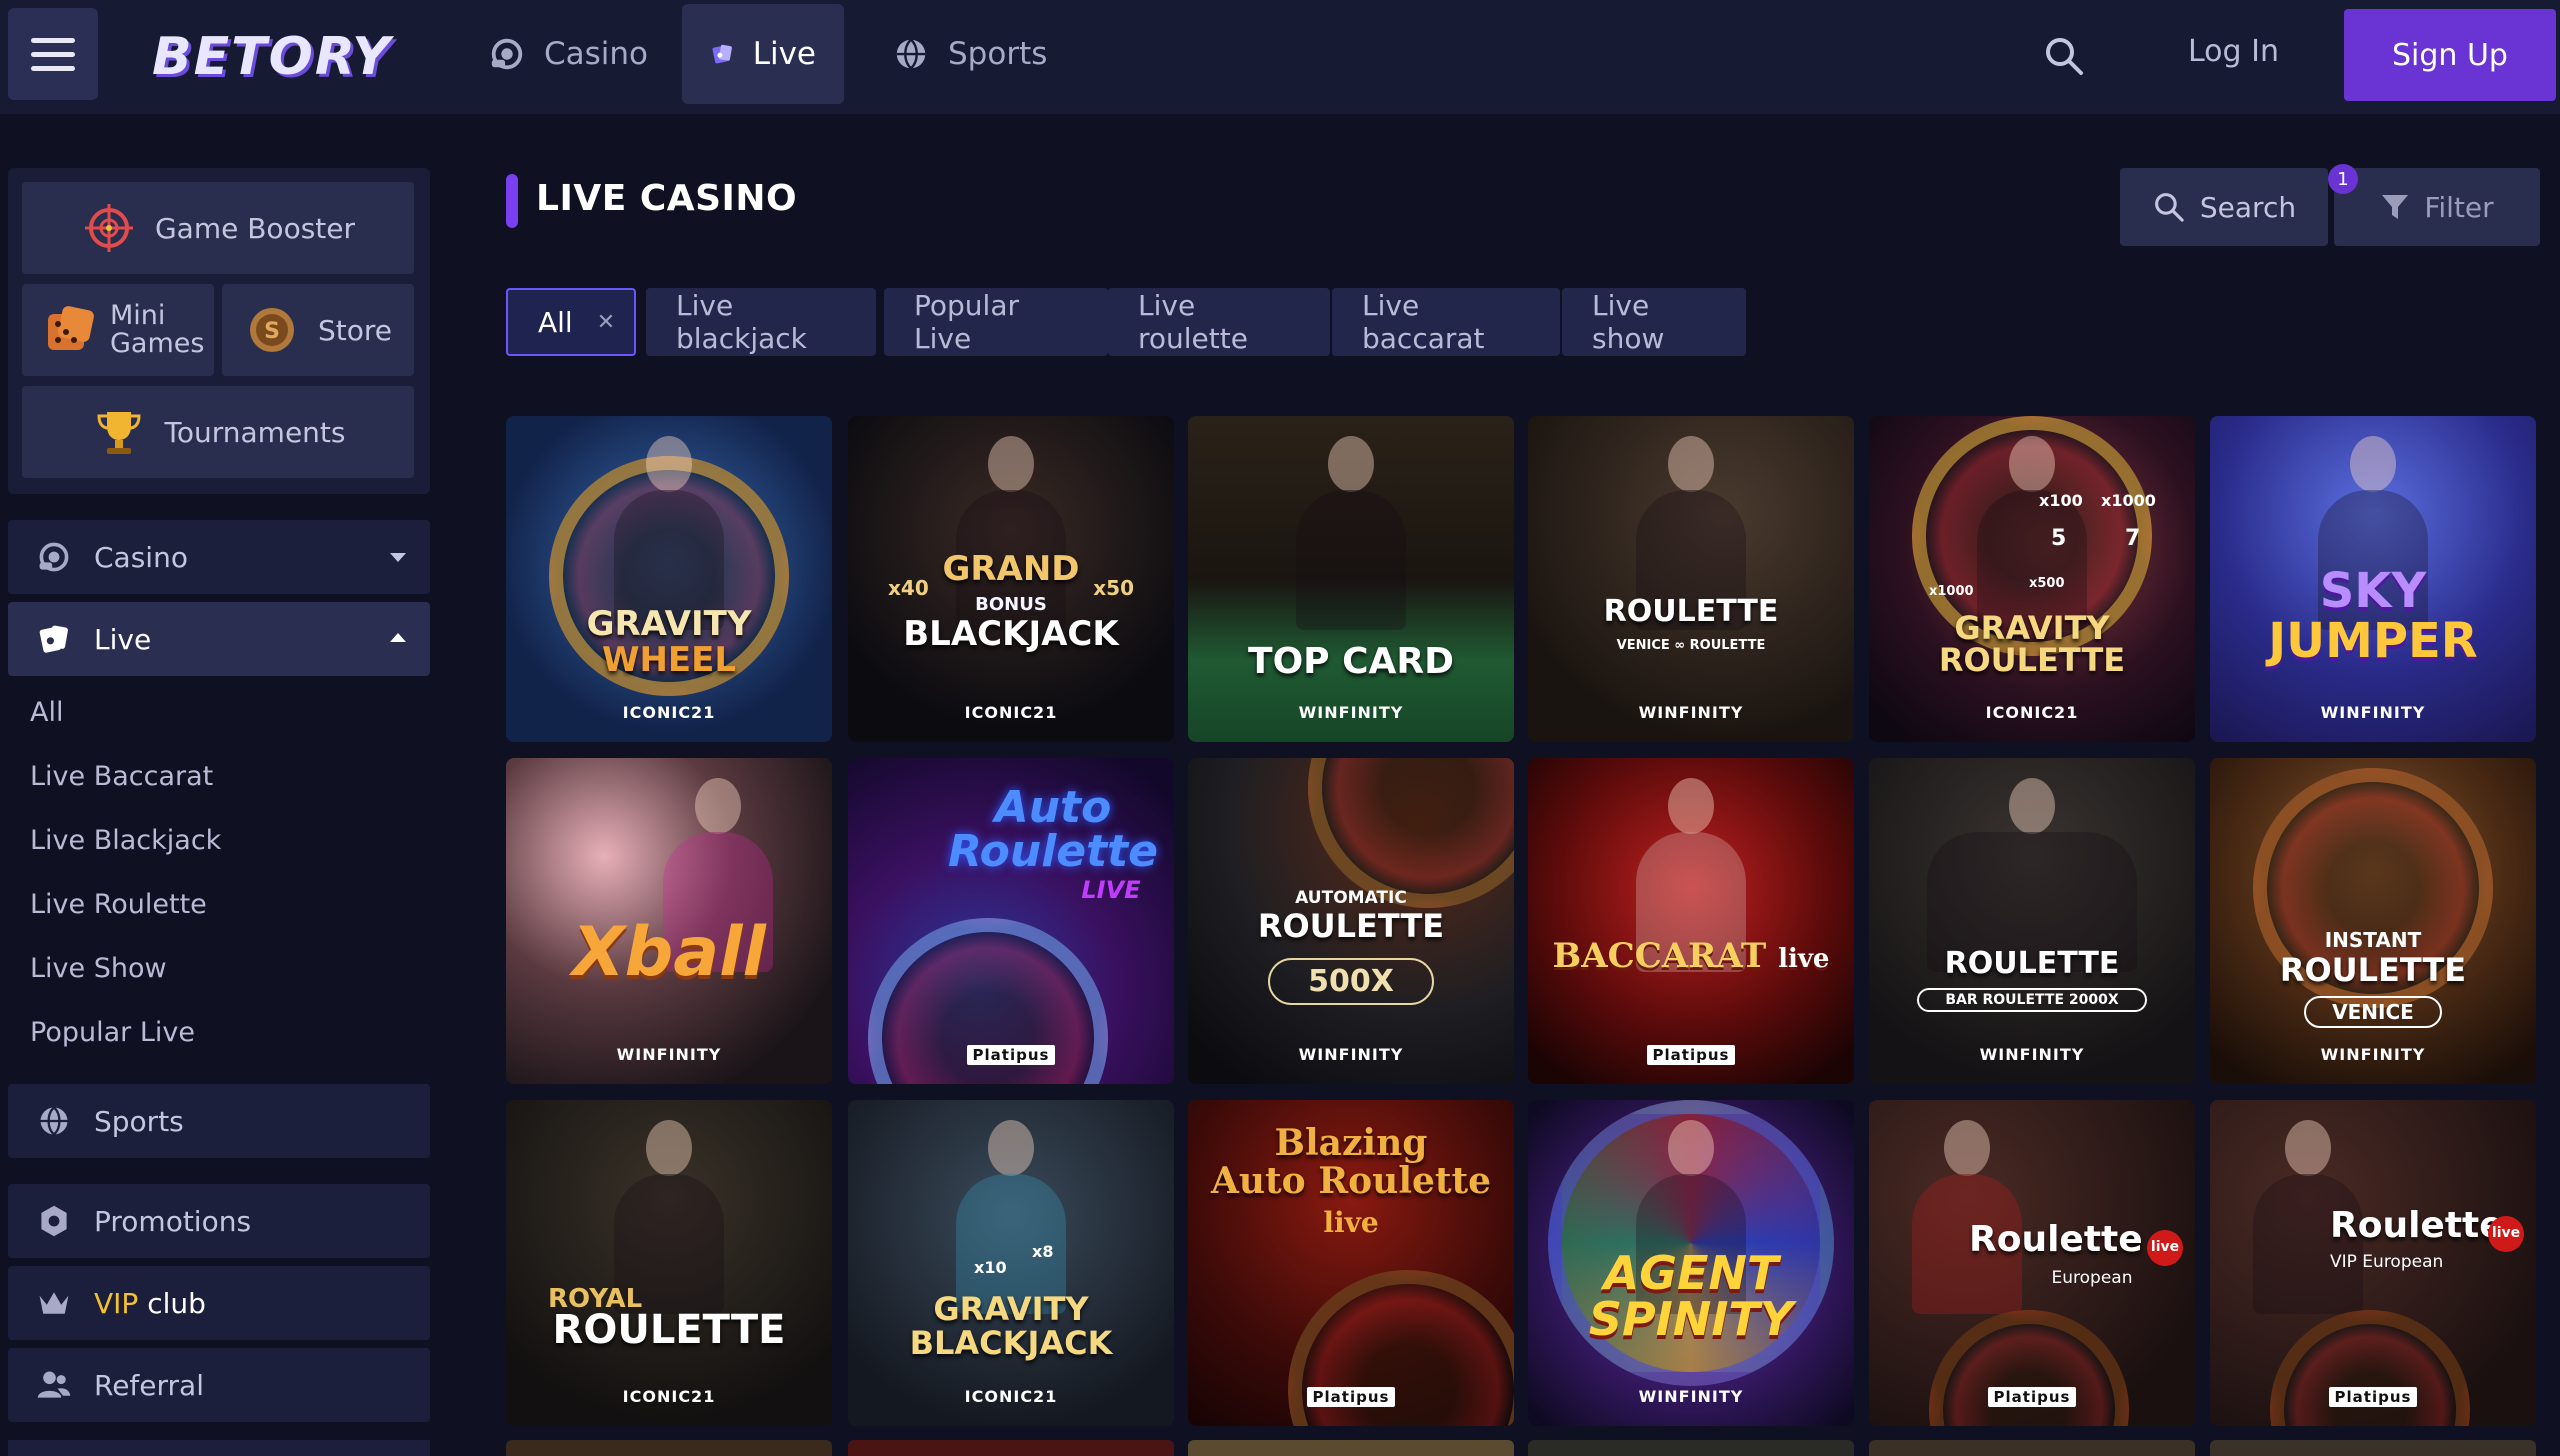 This screenshot has width=2560, height=1456. What do you see at coordinates (1219, 322) in the screenshot?
I see `category-chip-live-roulette: Live roulette` at bounding box center [1219, 322].